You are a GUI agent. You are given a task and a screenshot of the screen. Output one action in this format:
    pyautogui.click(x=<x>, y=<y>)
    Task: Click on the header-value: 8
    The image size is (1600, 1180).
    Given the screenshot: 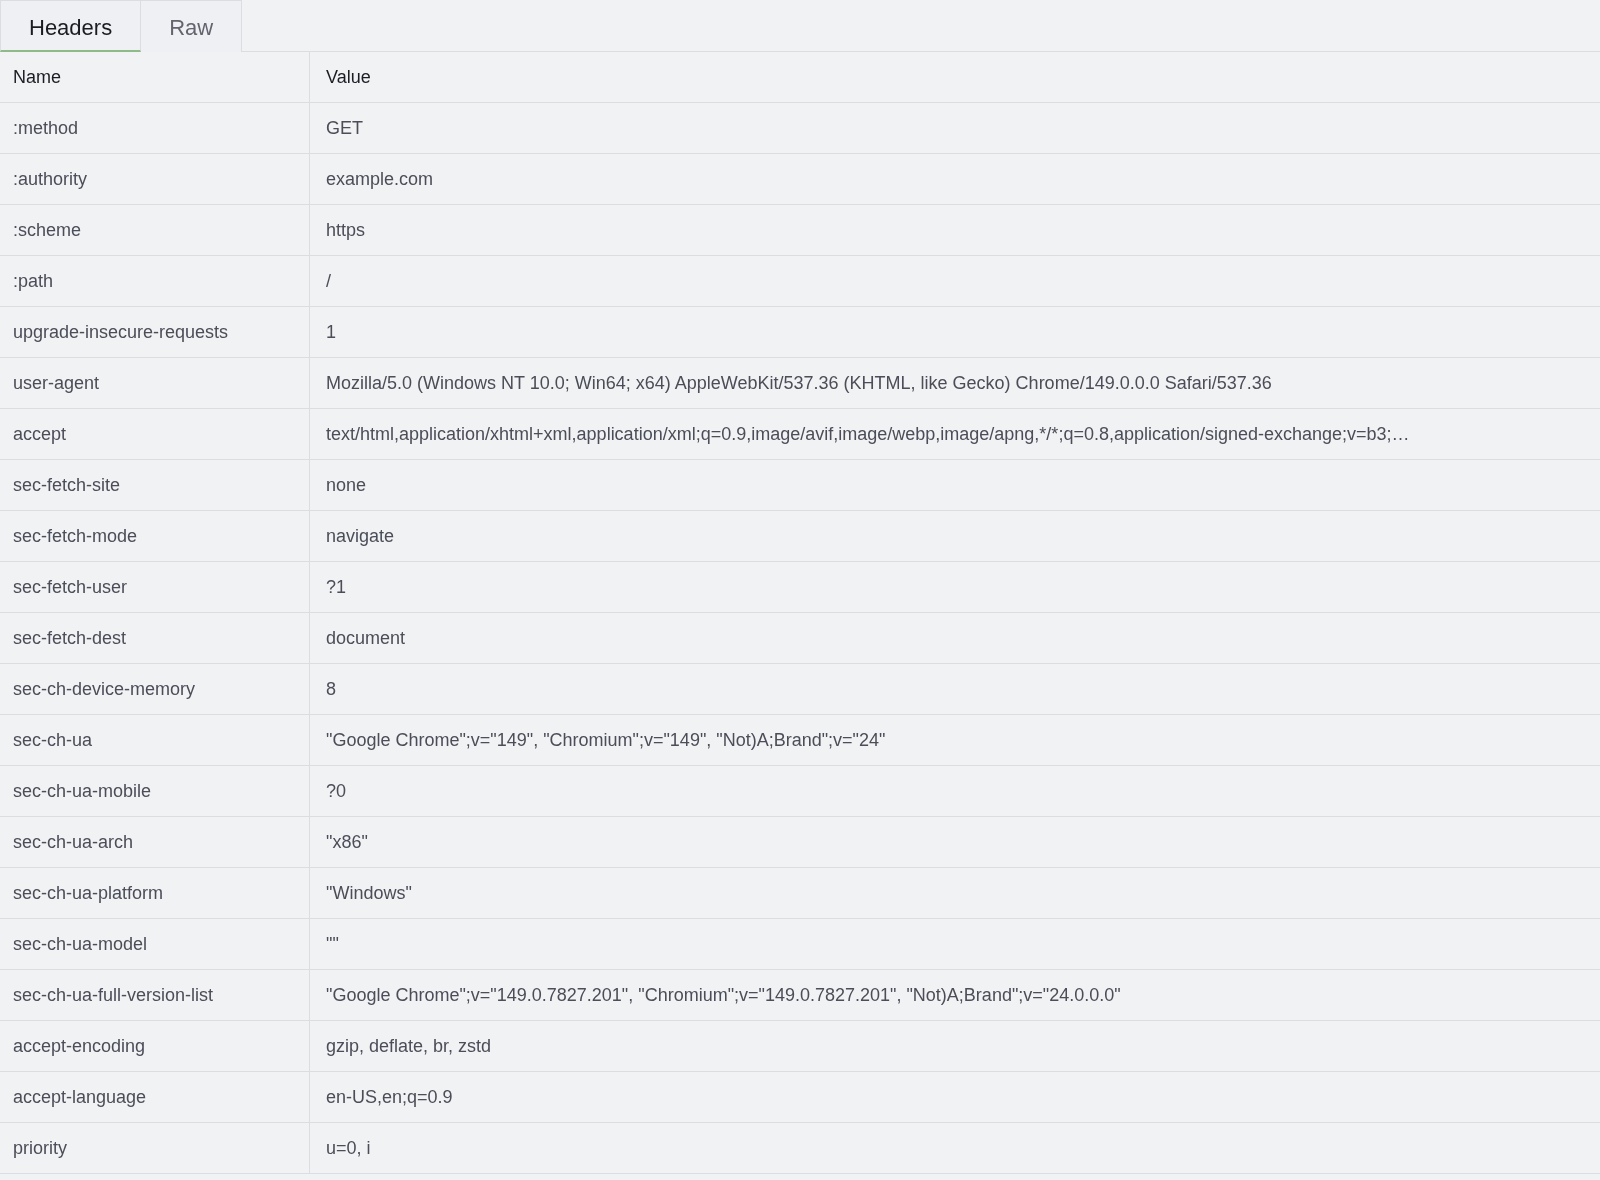 What is the action you would take?
    pyautogui.click(x=955, y=689)
    